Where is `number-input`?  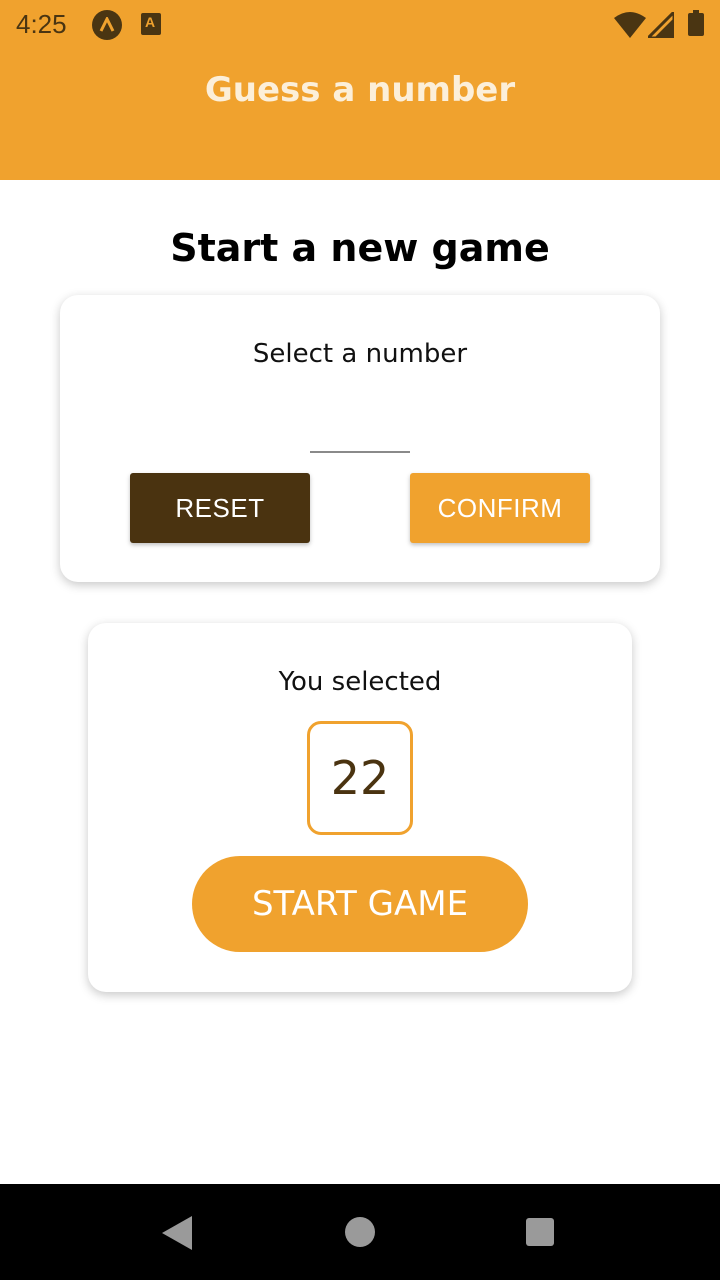
number-input is located at coordinates (360, 429).